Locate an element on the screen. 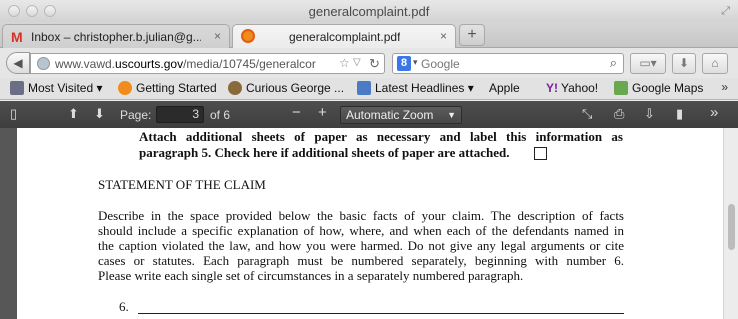 The image size is (738, 319). bookmark-icon: ▮ is located at coordinates (679, 114).